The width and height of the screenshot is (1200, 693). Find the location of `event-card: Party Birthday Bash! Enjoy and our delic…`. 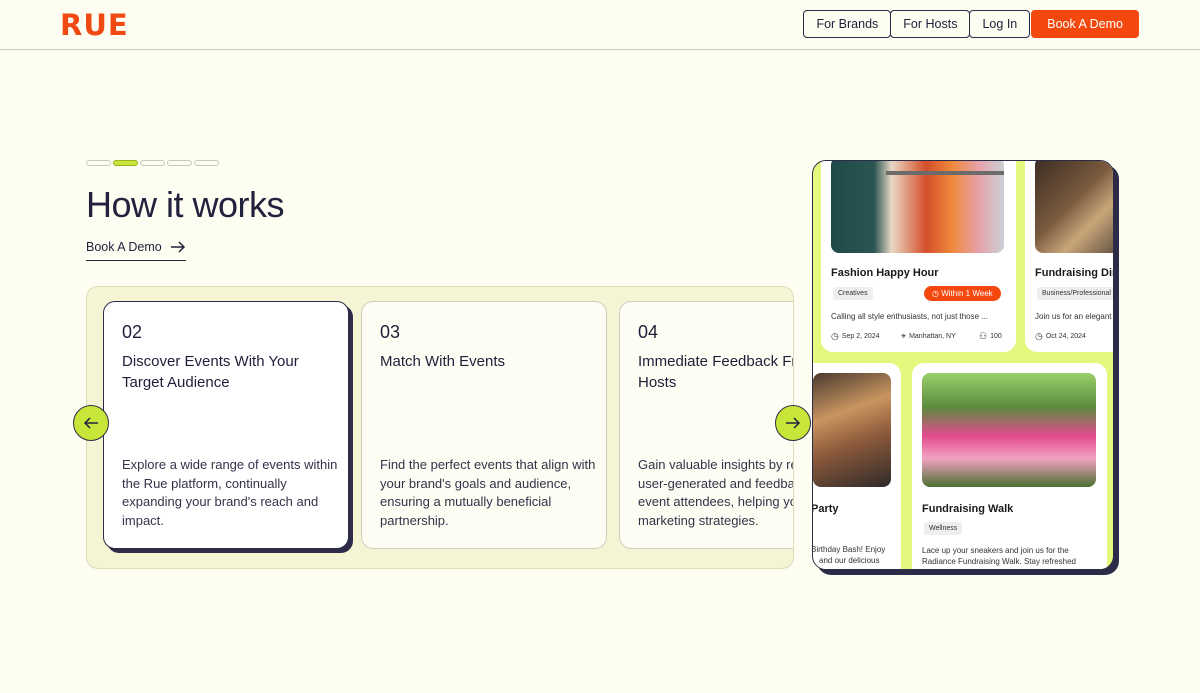

event-card: Party Birthday Bash! Enjoy and our delic… is located at coordinates (856, 466).